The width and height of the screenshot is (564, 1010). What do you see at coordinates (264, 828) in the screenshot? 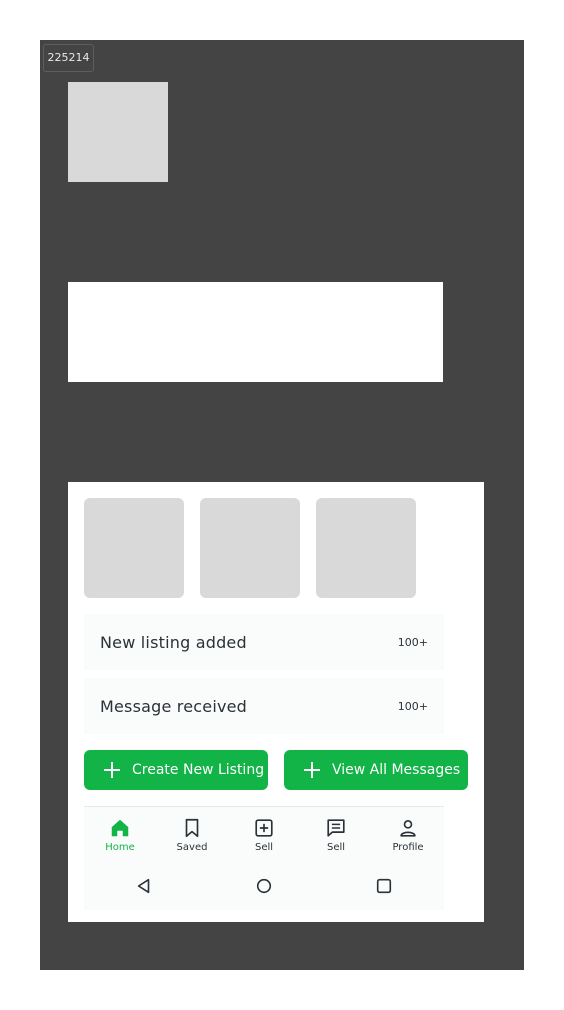
I see `plus-square-icon` at bounding box center [264, 828].